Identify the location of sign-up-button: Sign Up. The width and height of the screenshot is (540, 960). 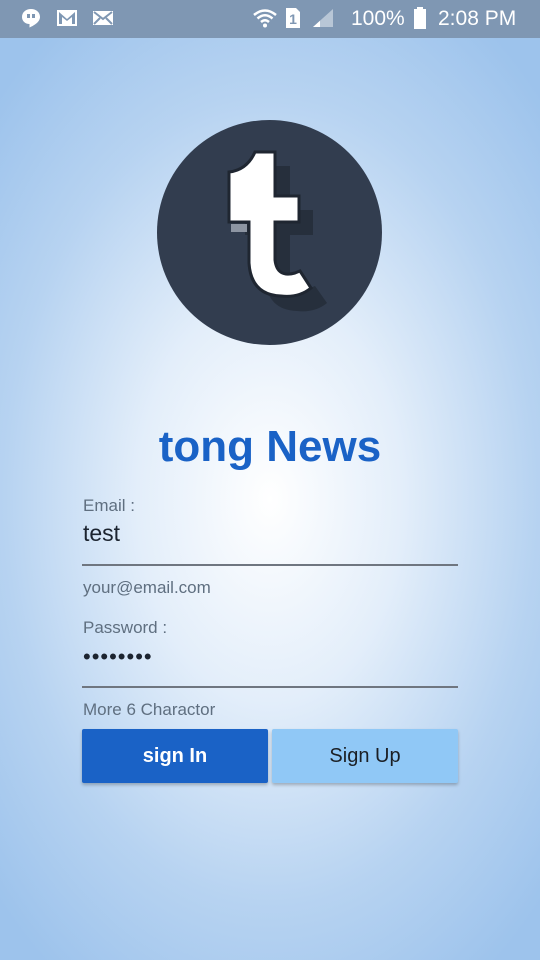
(365, 756).